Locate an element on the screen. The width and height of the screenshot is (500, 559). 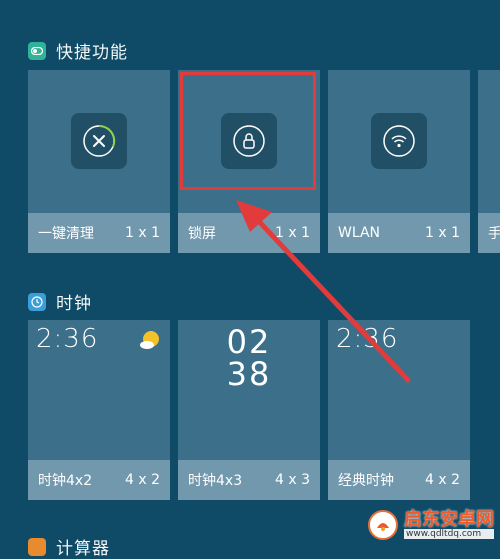
shortcut-tile-cleanup: 一键清理 1 x 1 is located at coordinates (99, 161).